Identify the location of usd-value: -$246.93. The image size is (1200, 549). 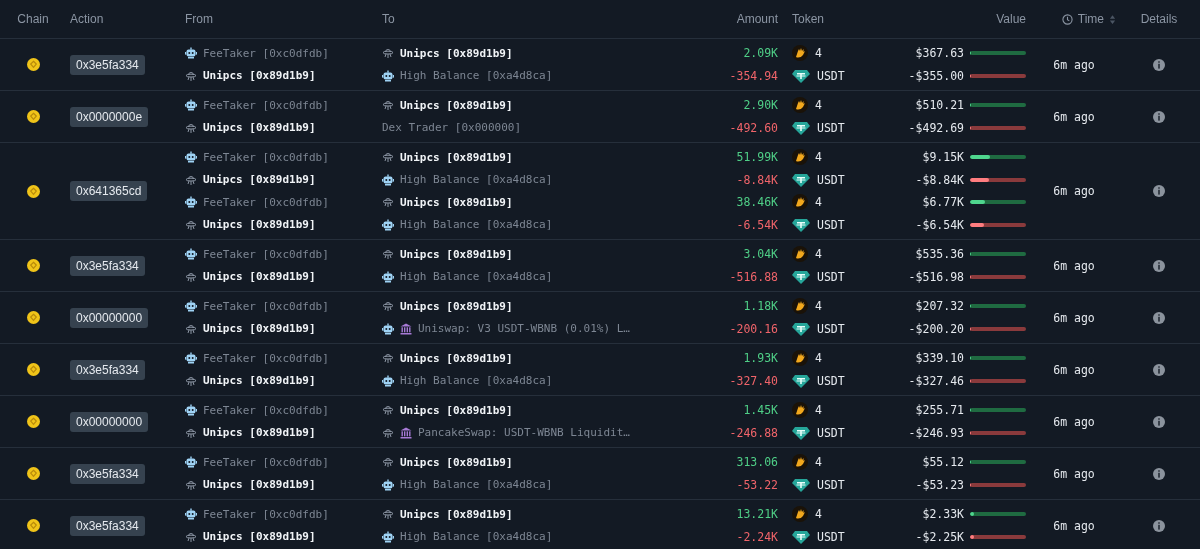
(936, 432).